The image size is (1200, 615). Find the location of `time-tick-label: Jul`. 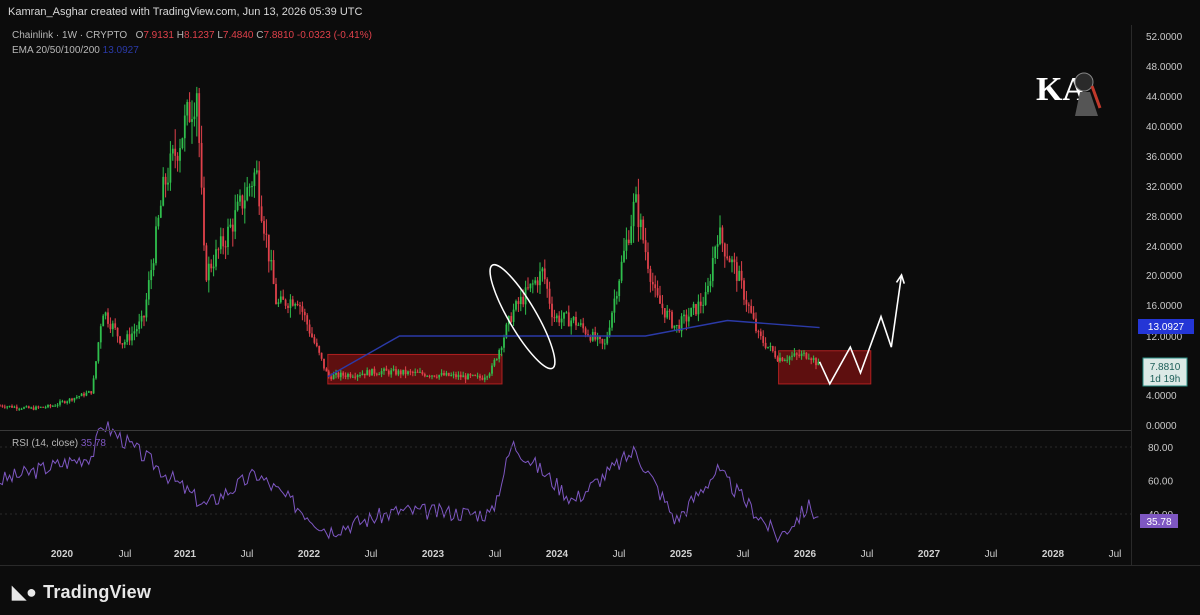

time-tick-label: Jul is located at coordinates (125, 554).